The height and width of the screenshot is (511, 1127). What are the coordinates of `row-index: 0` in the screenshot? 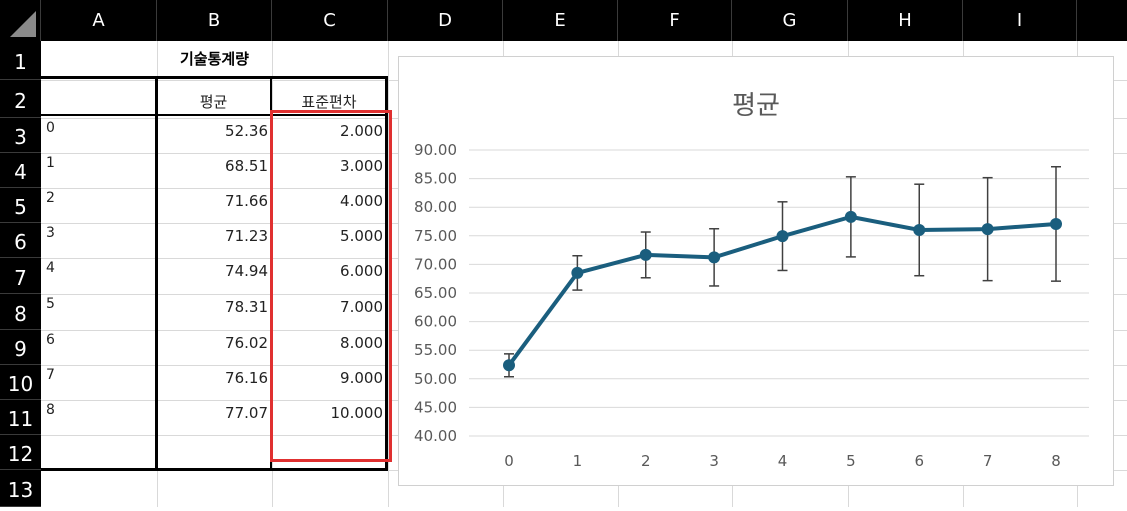 It's located at (50, 128).